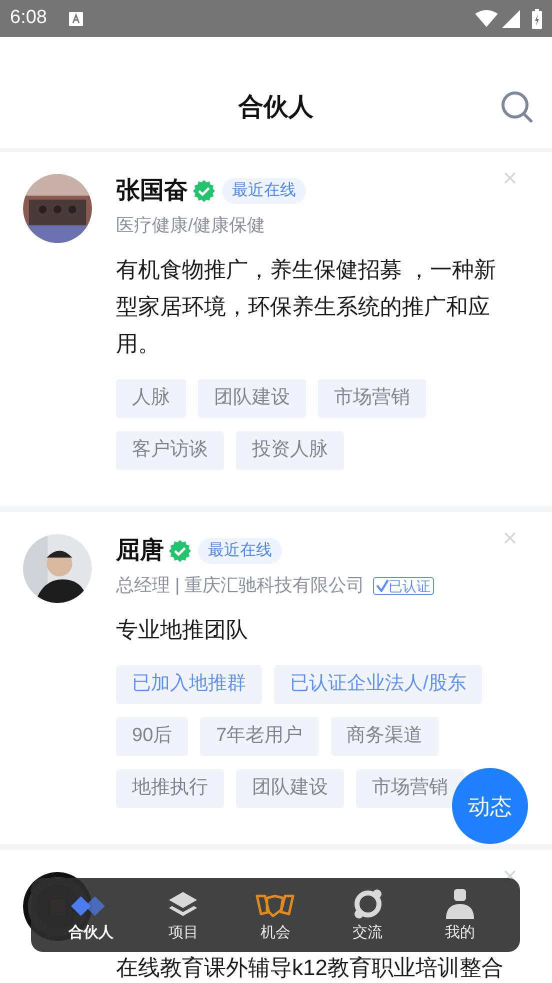 The height and width of the screenshot is (983, 552). I want to click on battery-icon, so click(537, 18).